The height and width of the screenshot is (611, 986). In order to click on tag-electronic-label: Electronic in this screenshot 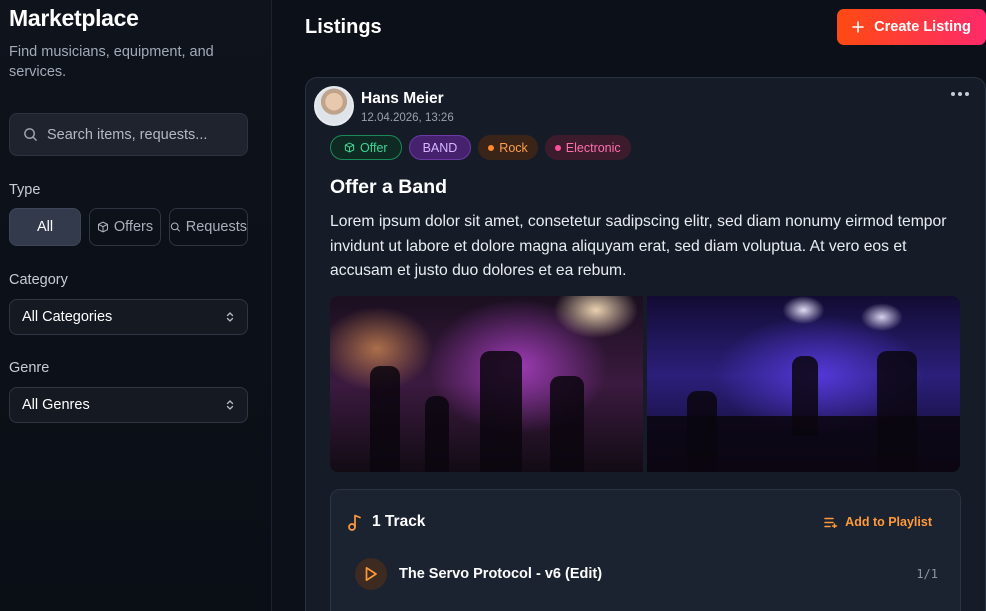, I will do `click(593, 147)`.